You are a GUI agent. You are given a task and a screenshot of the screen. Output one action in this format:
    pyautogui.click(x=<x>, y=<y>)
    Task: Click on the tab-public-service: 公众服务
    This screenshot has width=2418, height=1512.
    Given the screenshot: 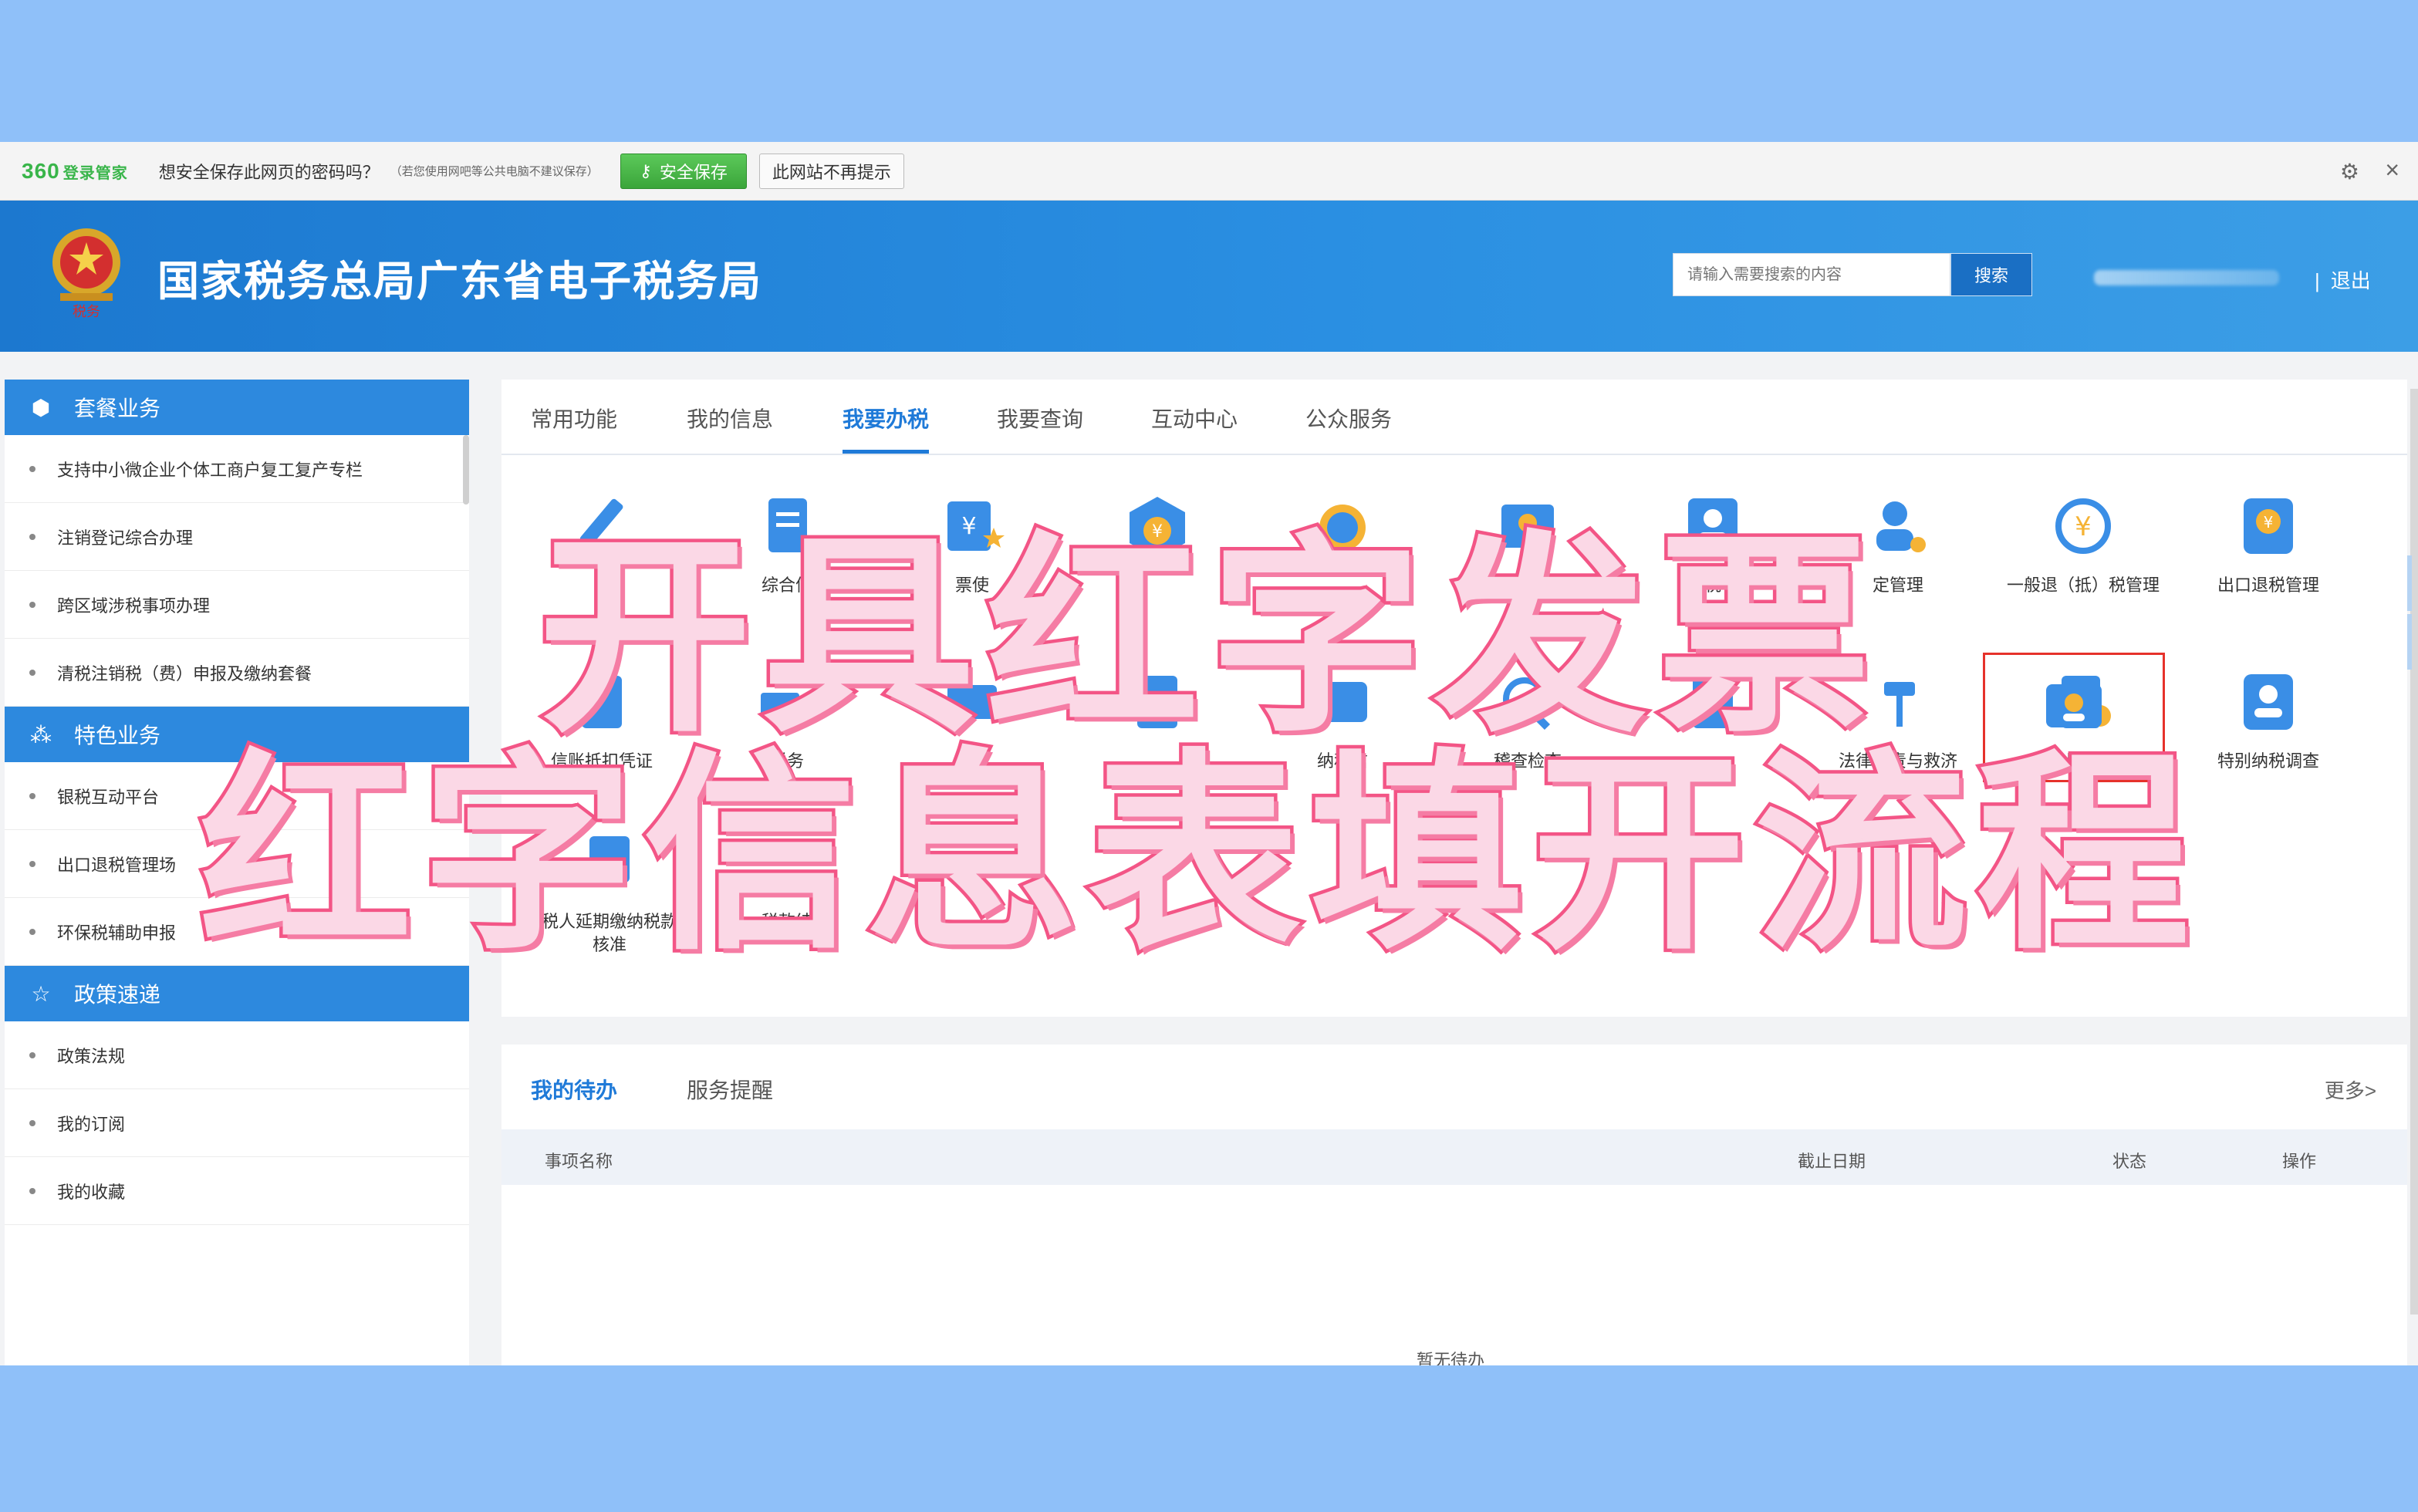 What is the action you would take?
    pyautogui.click(x=1348, y=428)
    